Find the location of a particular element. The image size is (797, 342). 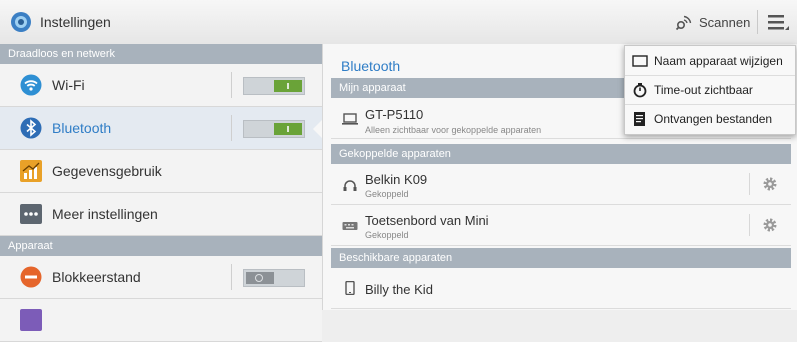

section-header-paired: Gekoppelde apparaten is located at coordinates (561, 154).